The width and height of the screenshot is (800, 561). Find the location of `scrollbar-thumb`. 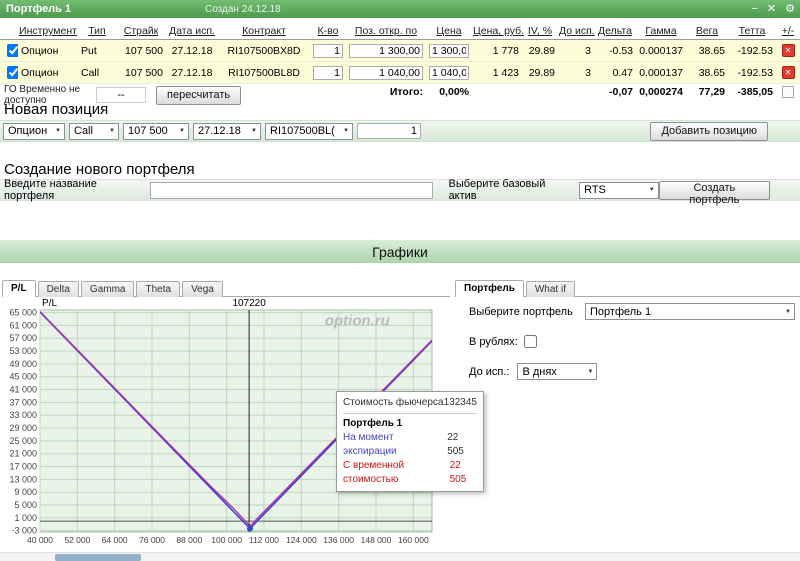

scrollbar-thumb is located at coordinates (98, 557).